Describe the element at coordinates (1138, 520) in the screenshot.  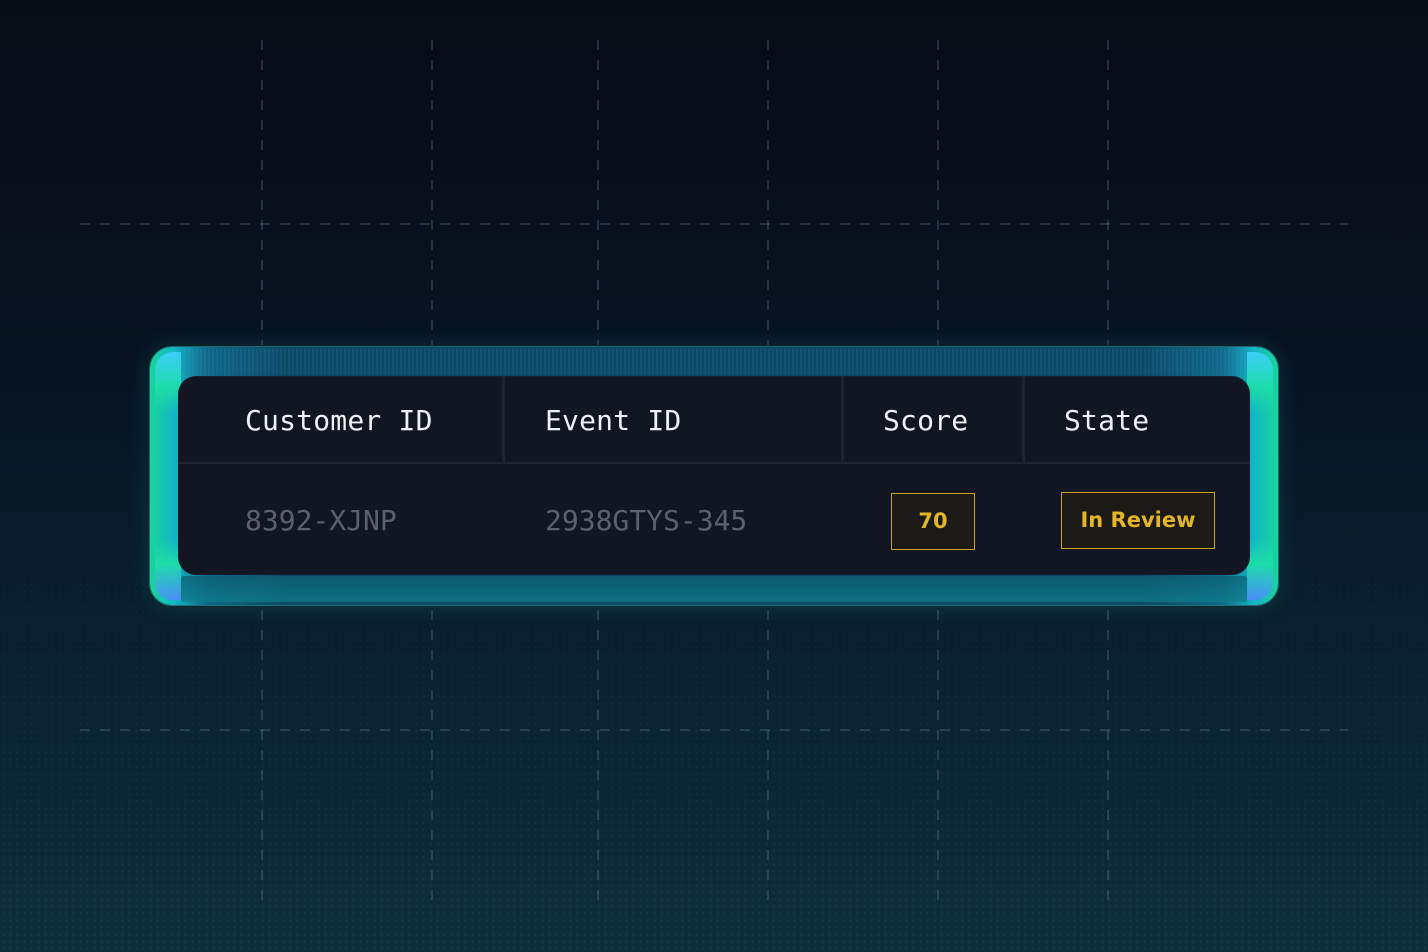
I see `state-badge: In Review` at that location.